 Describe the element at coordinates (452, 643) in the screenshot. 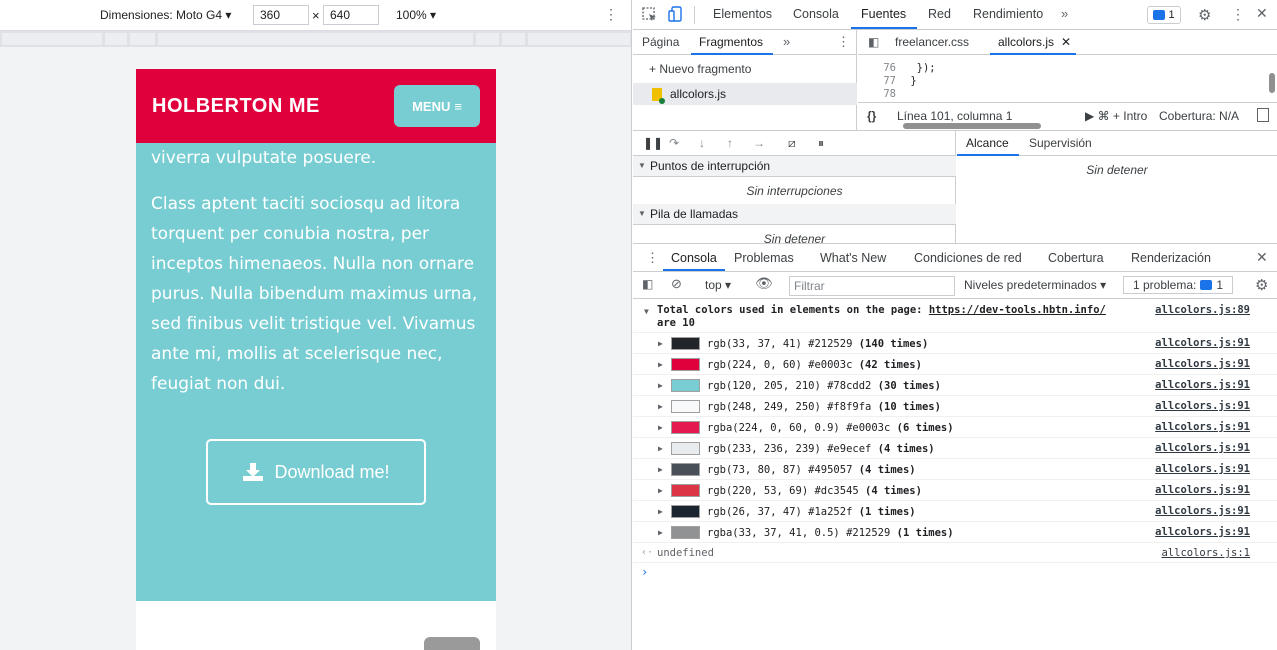

I see `scroll-top-button` at that location.